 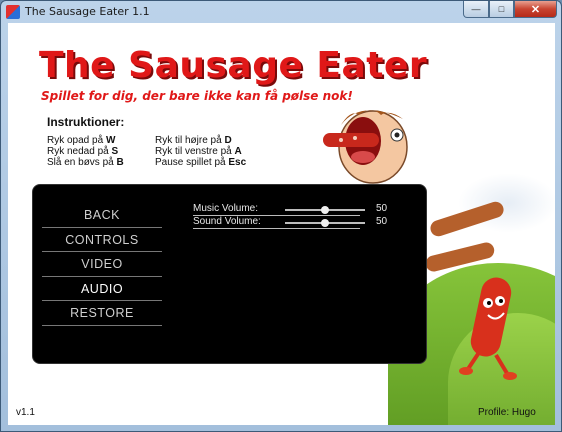 I want to click on version-label: v1.1, so click(x=25, y=412).